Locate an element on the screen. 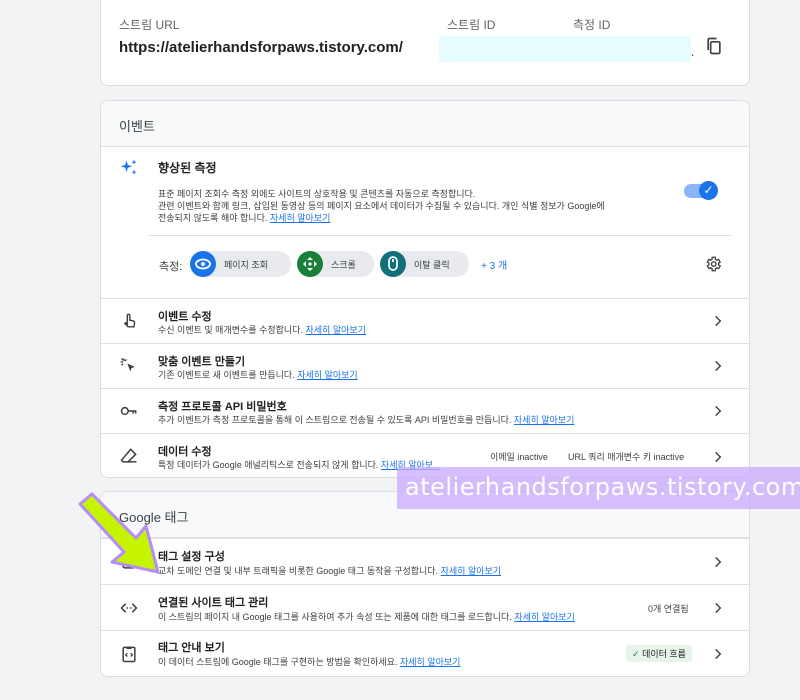 Image resolution: width=800 pixels, height=700 pixels. row-desc: 수신 이벤트 및 매개변수를 수정합니다. 자세히 알아보기 is located at coordinates (262, 329).